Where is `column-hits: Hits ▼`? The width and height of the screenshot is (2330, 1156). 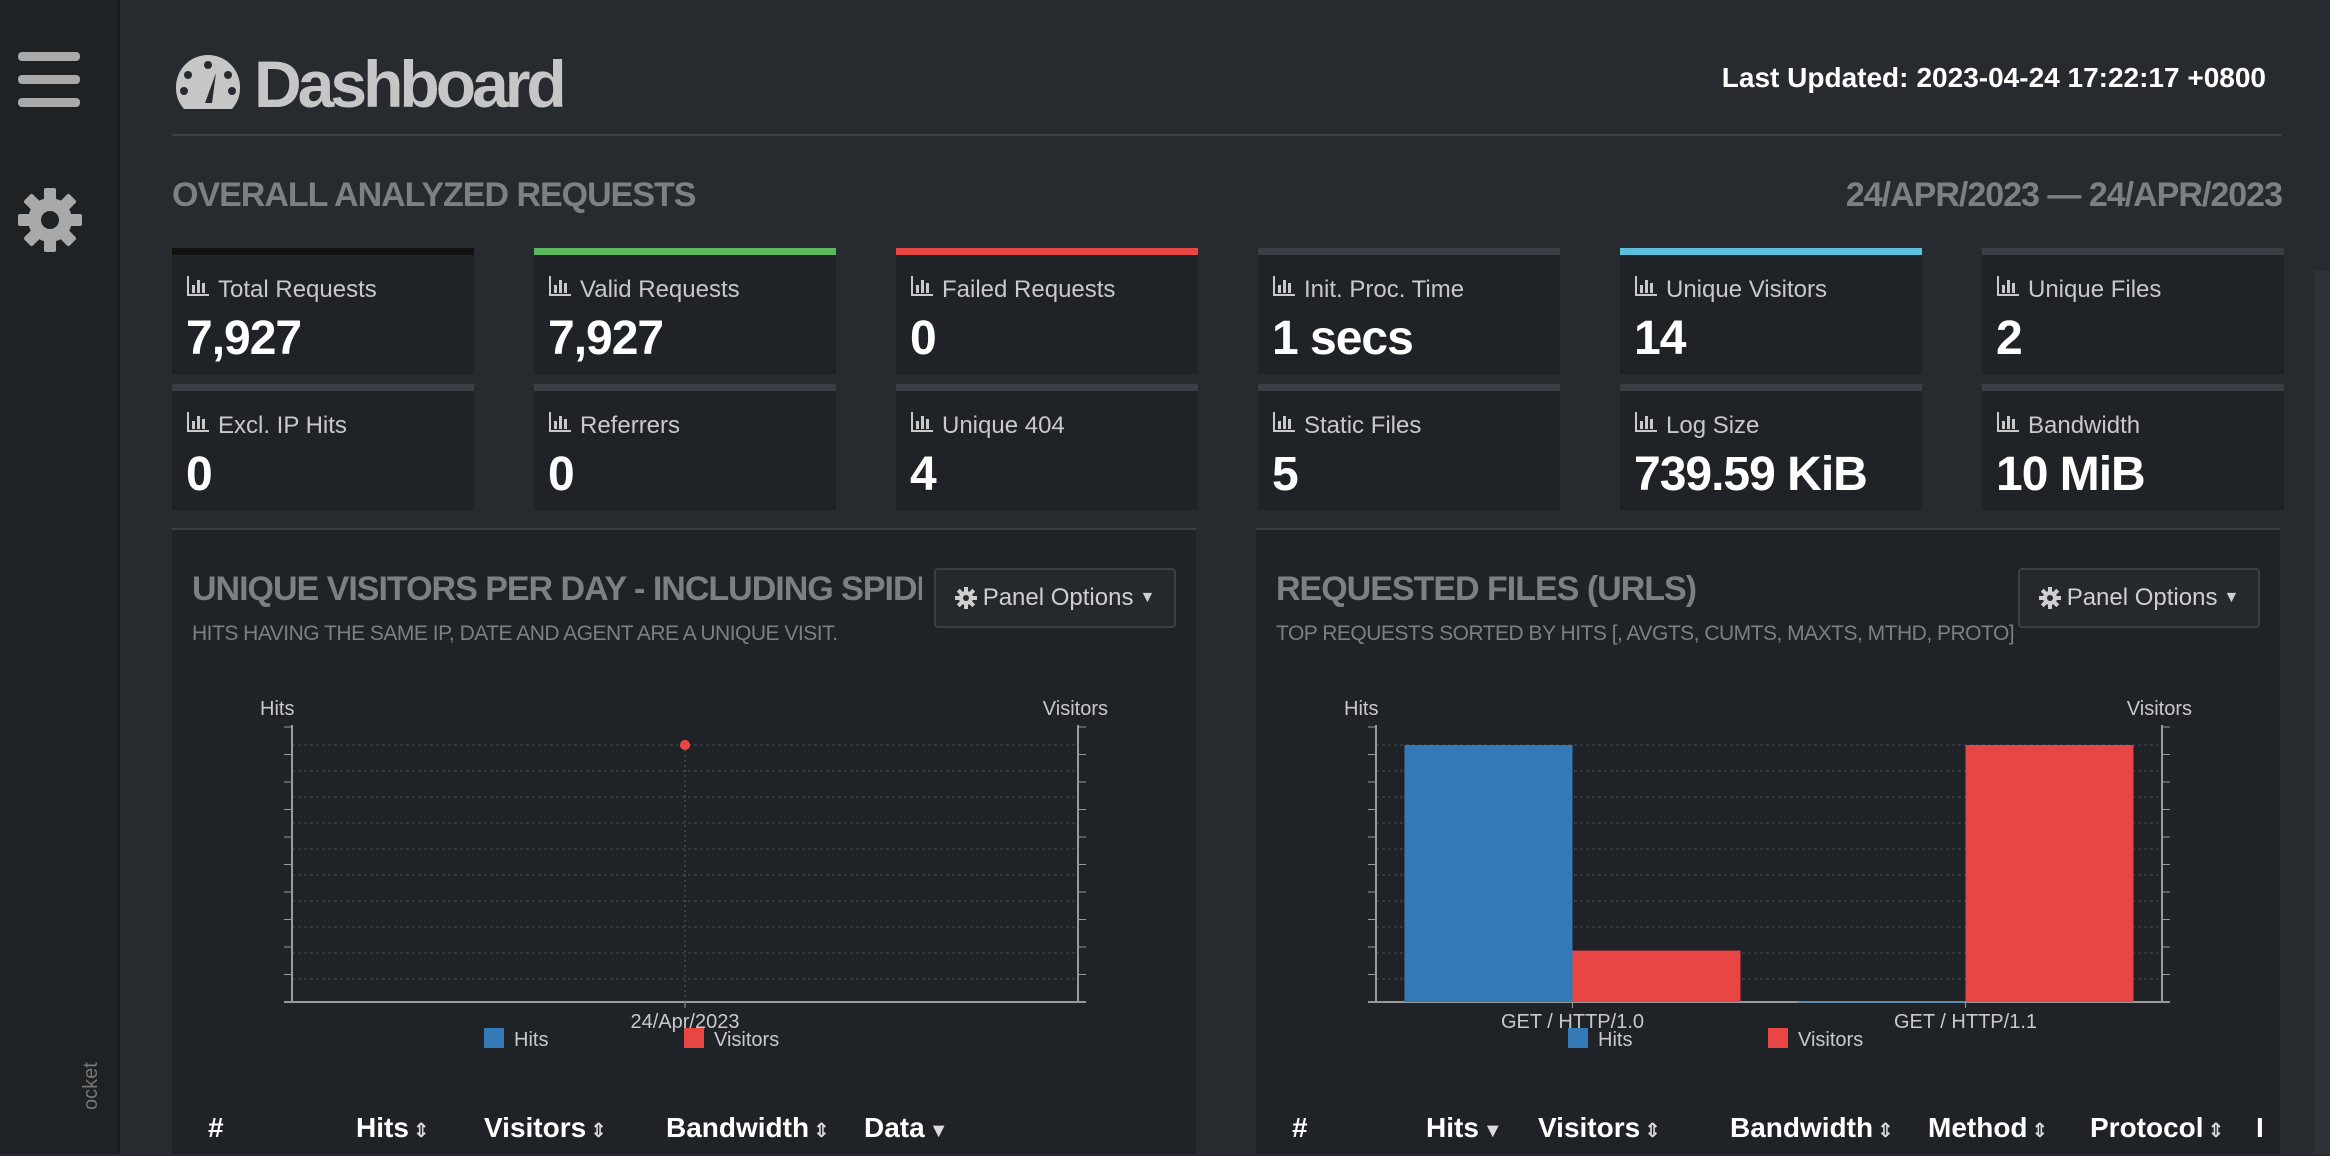
column-hits: Hits ▼ is located at coordinates (1464, 1128).